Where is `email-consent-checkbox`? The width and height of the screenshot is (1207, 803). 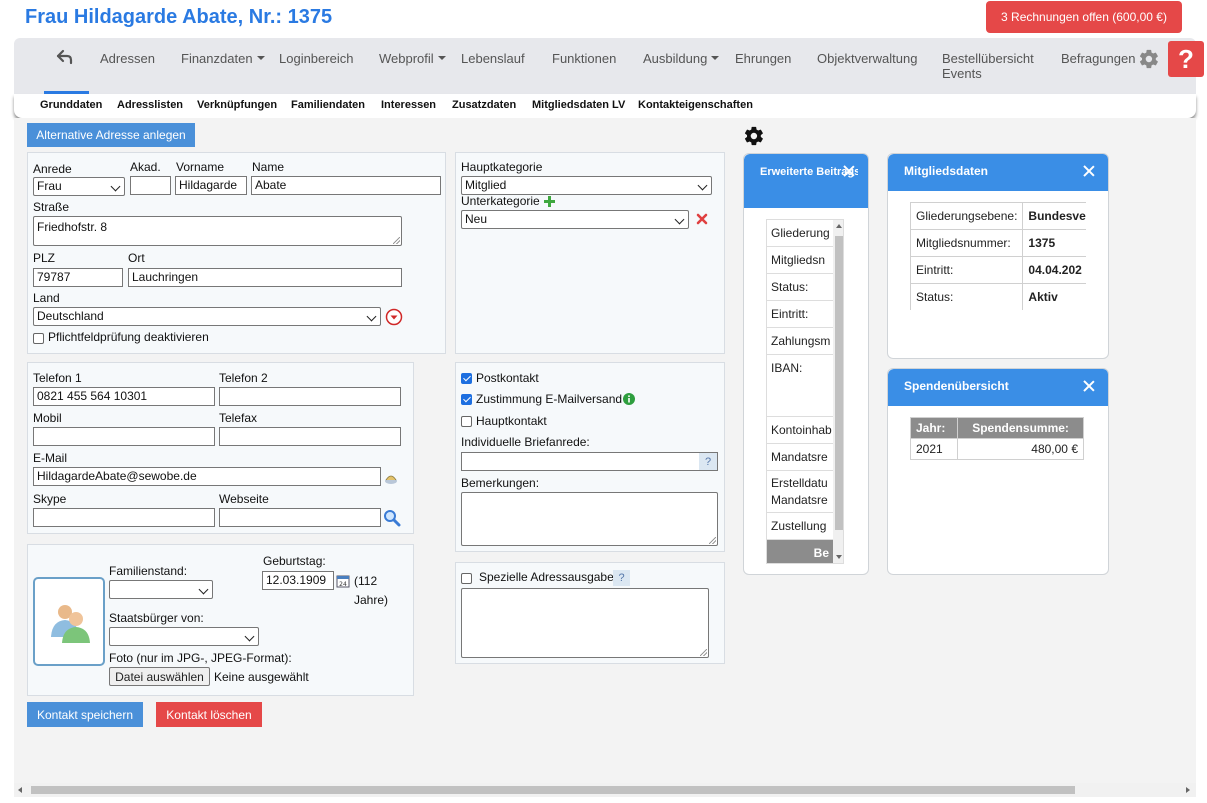 email-consent-checkbox is located at coordinates (466, 399).